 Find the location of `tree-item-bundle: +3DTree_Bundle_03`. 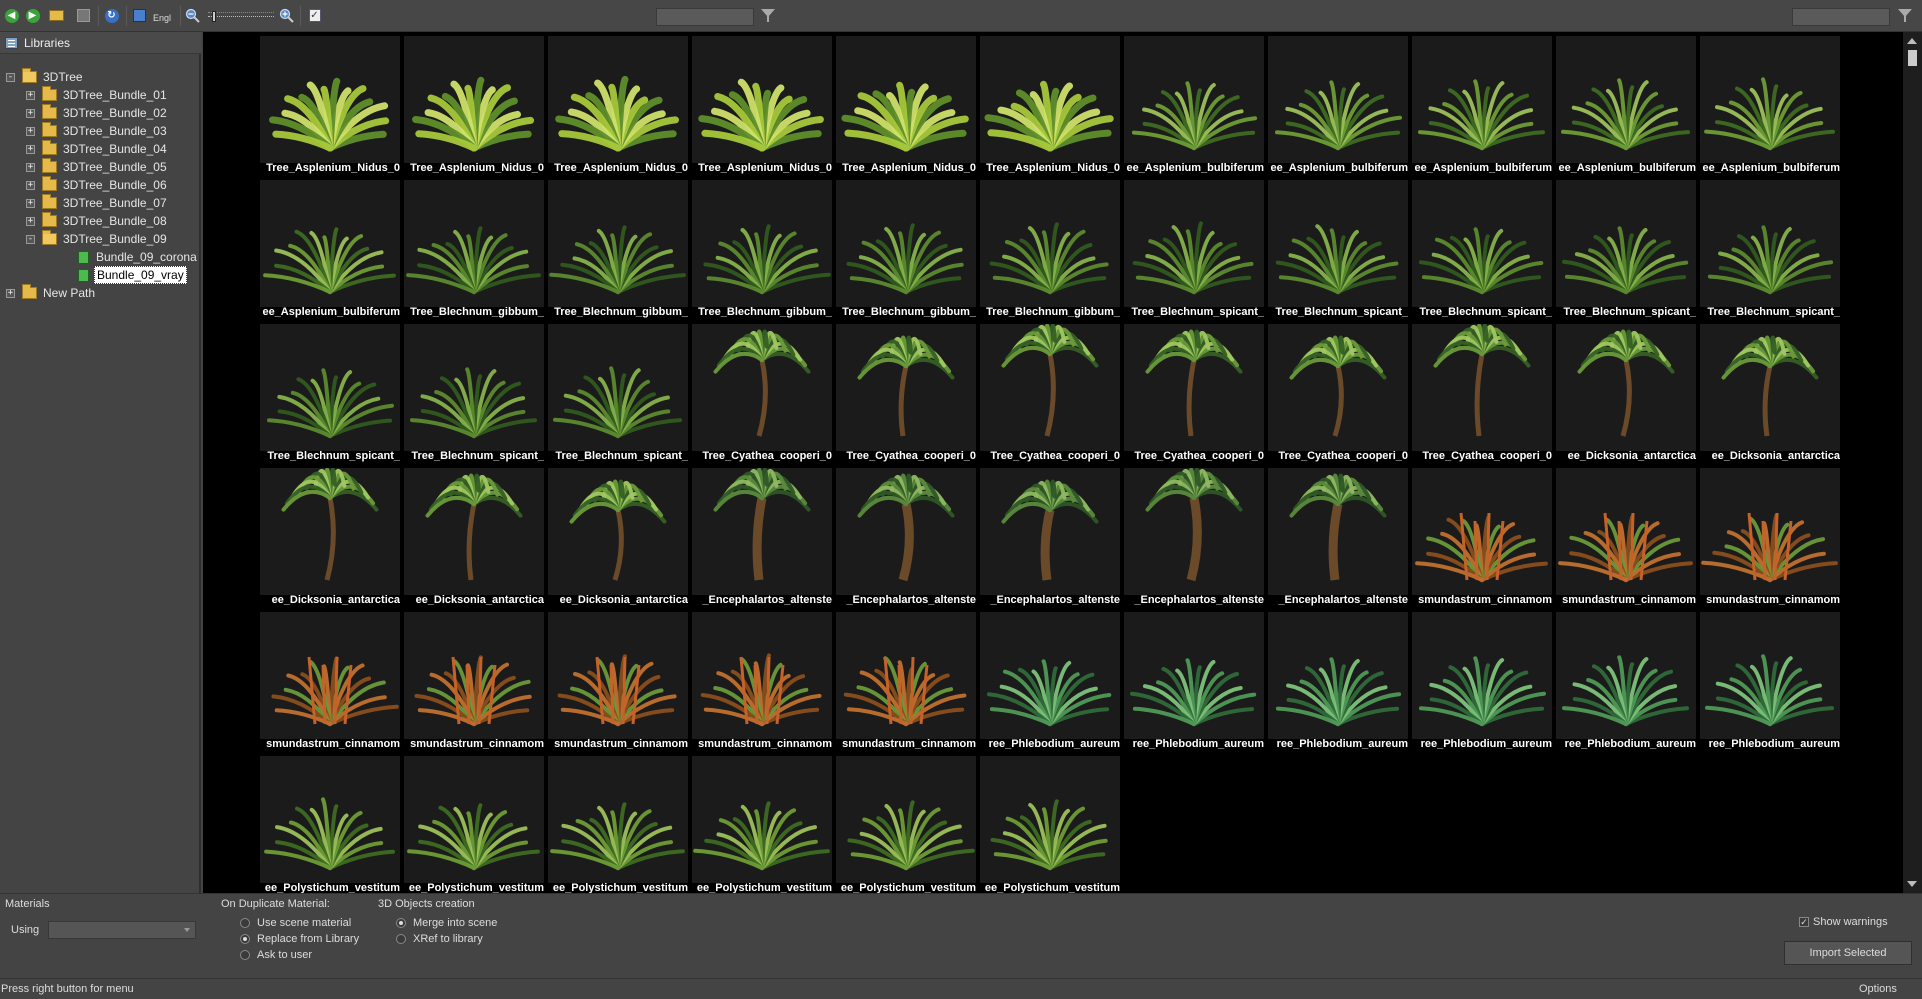

tree-item-bundle: +3DTree_Bundle_03 is located at coordinates (97, 131).